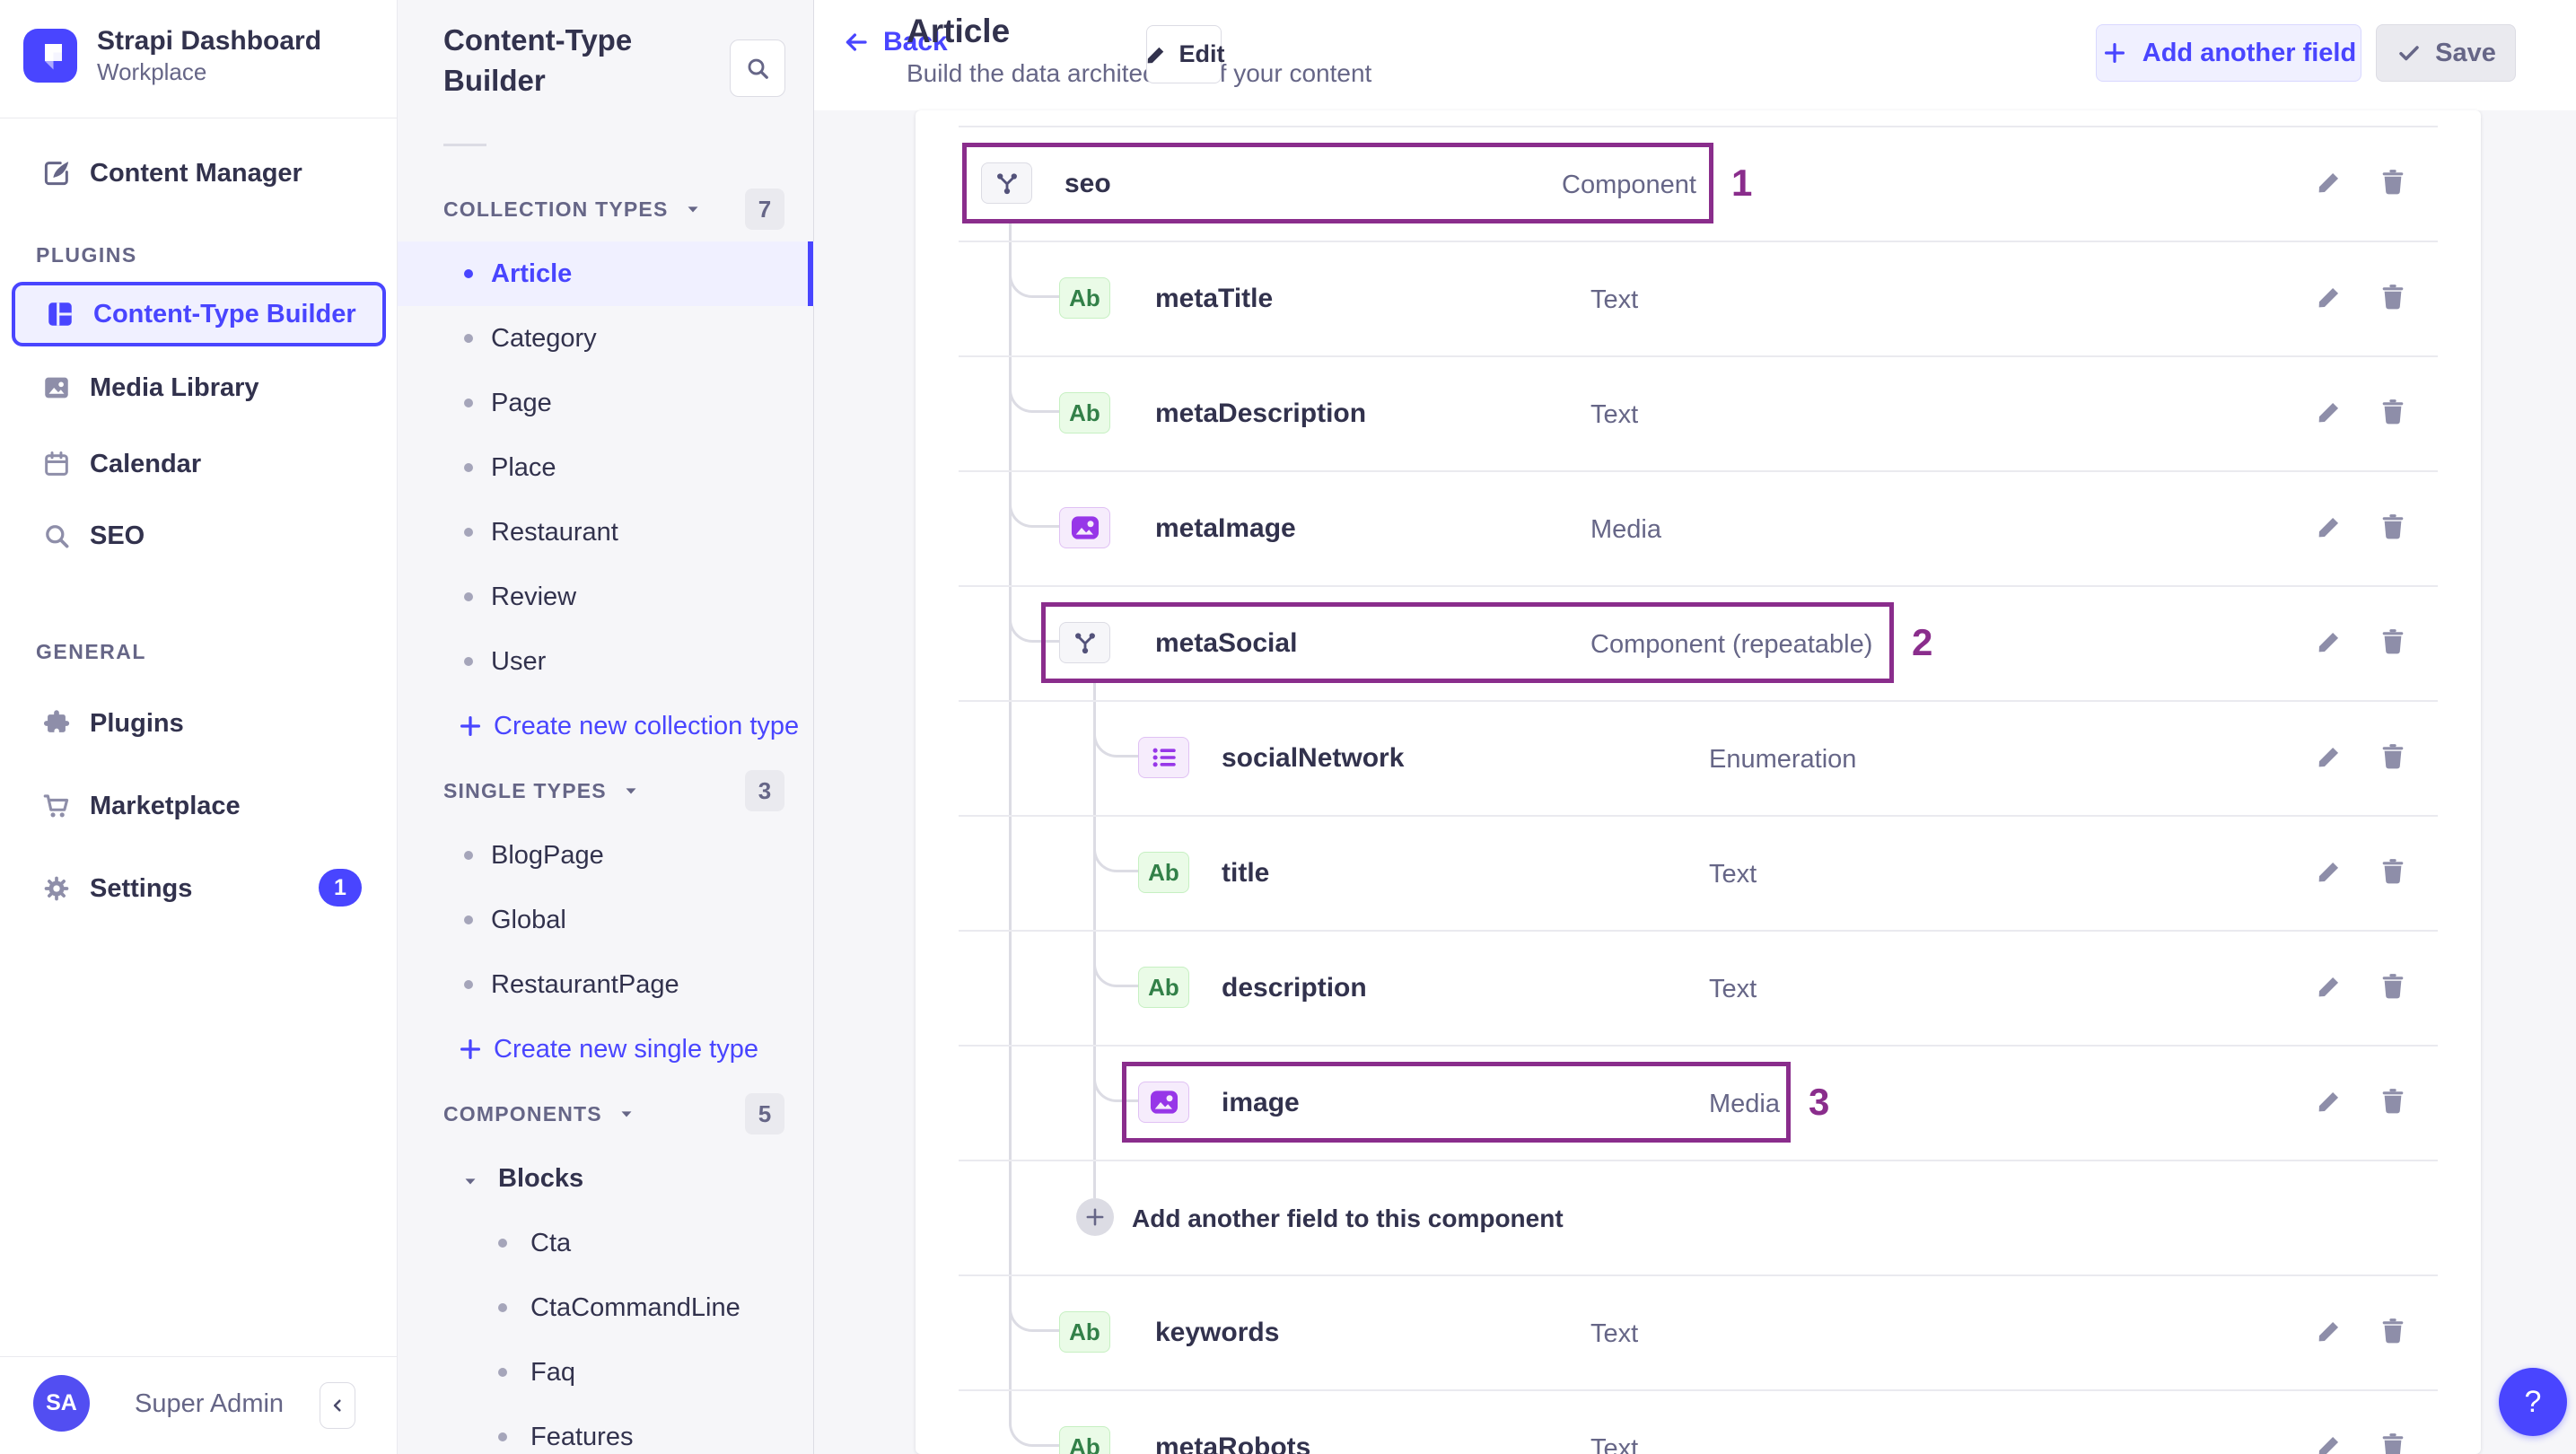  What do you see at coordinates (1201, 53) in the screenshot?
I see `edit-label: Edit` at bounding box center [1201, 53].